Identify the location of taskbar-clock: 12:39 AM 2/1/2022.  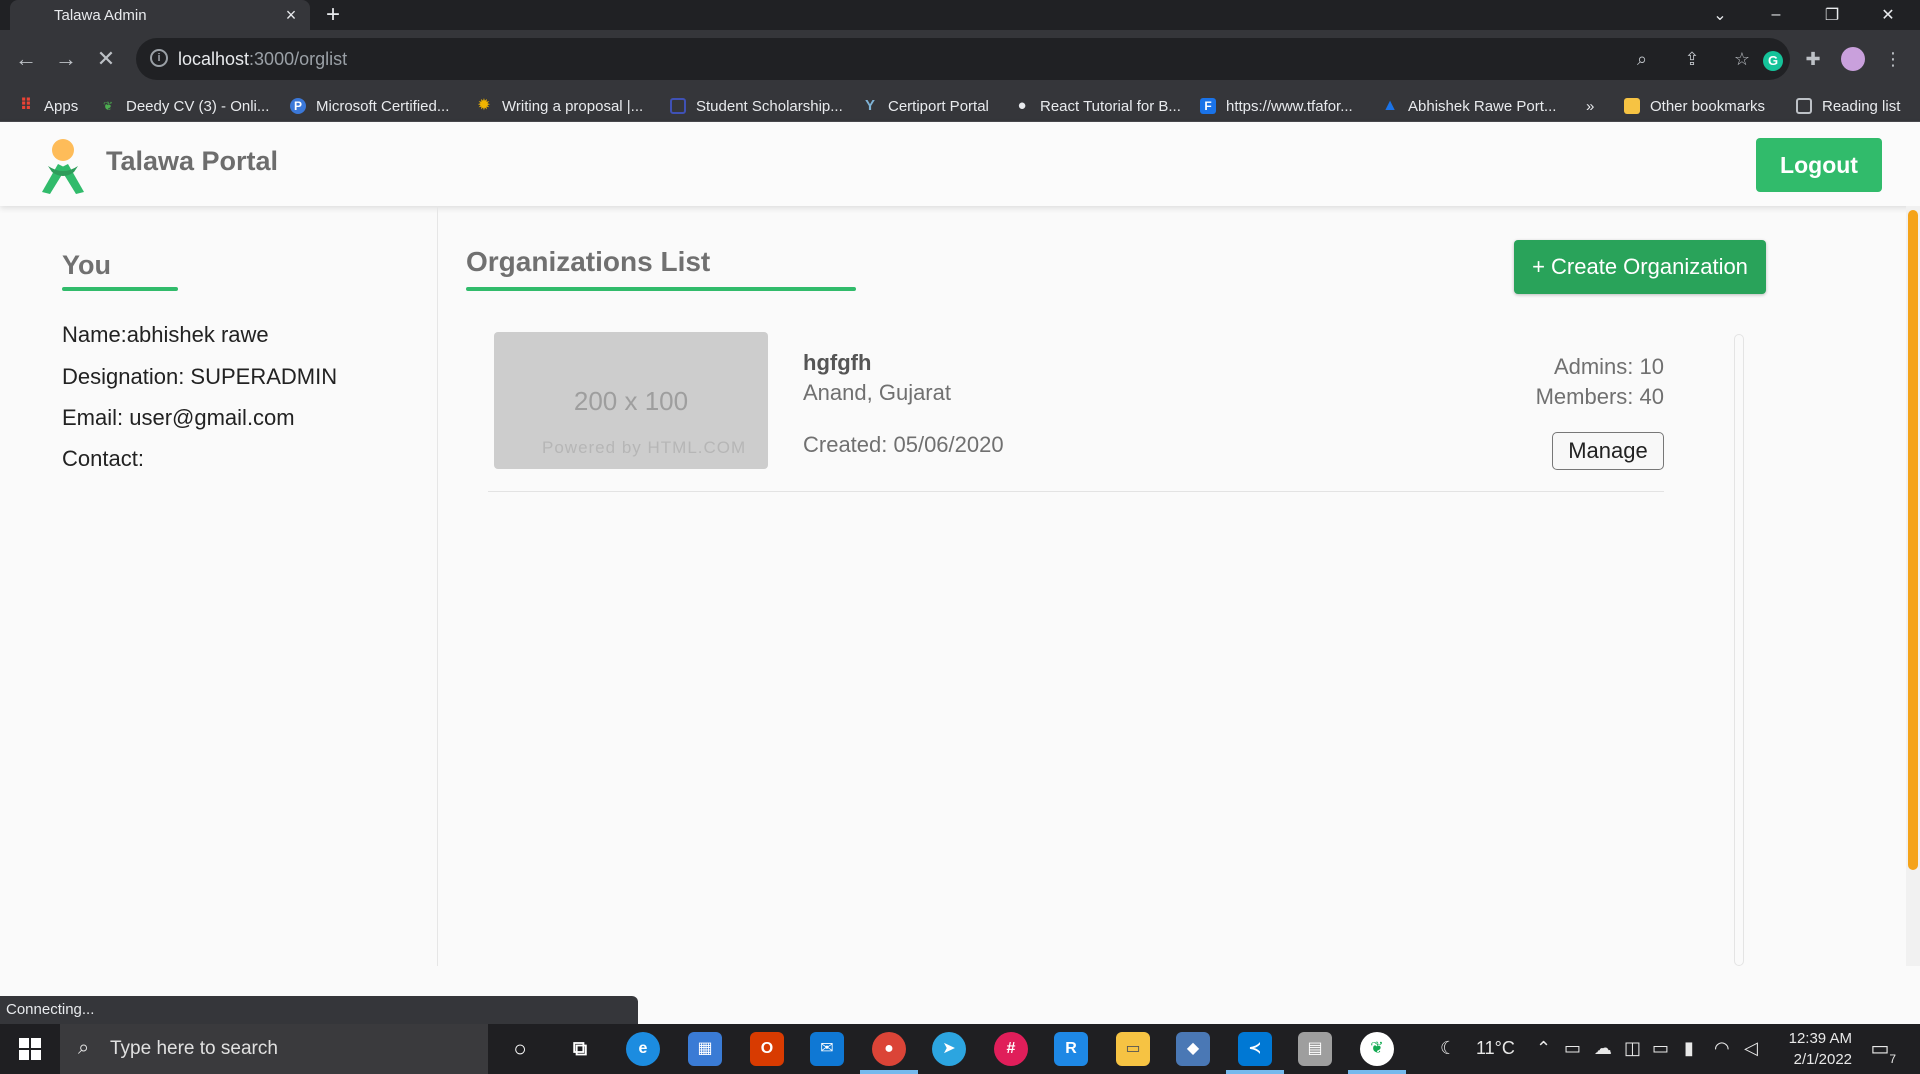
(1812, 1049).